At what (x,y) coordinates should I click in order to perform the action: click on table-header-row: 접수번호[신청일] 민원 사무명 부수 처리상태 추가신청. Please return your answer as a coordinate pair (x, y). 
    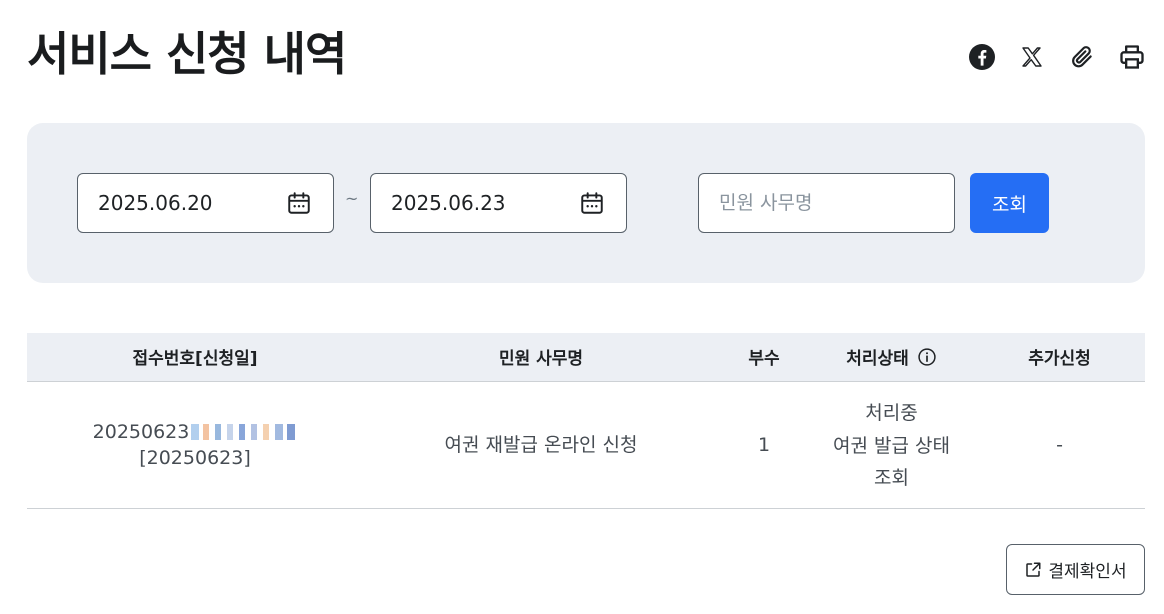
    Looking at the image, I should click on (586, 357).